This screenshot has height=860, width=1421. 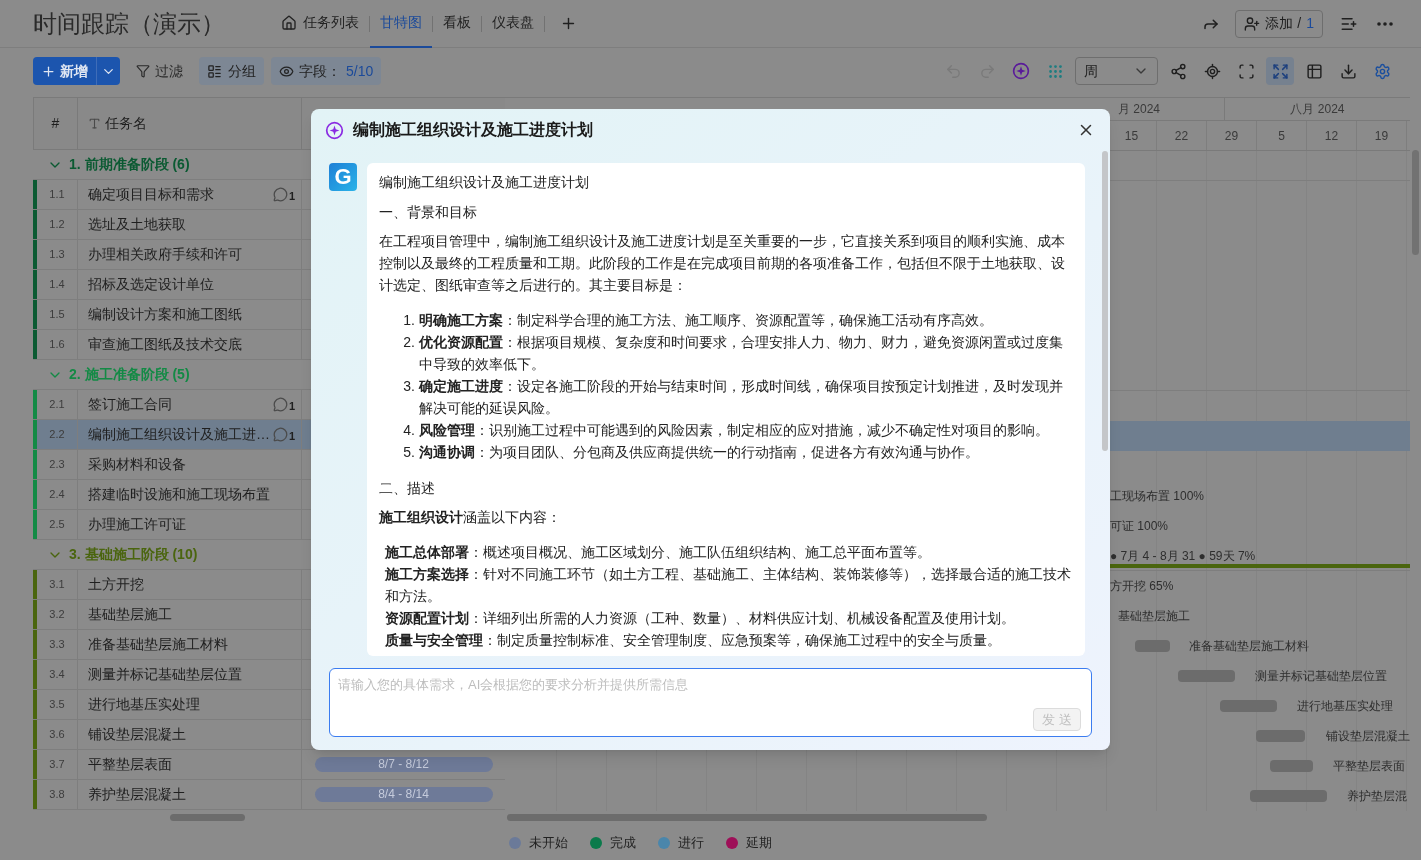 I want to click on plus-icon, so click(x=48, y=71).